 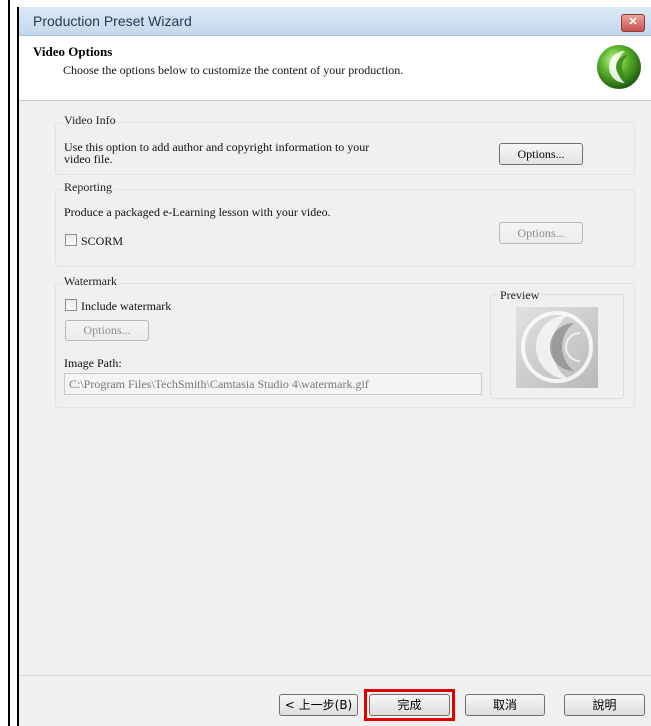 What do you see at coordinates (619, 67) in the screenshot?
I see `camtasia-logo-icon` at bounding box center [619, 67].